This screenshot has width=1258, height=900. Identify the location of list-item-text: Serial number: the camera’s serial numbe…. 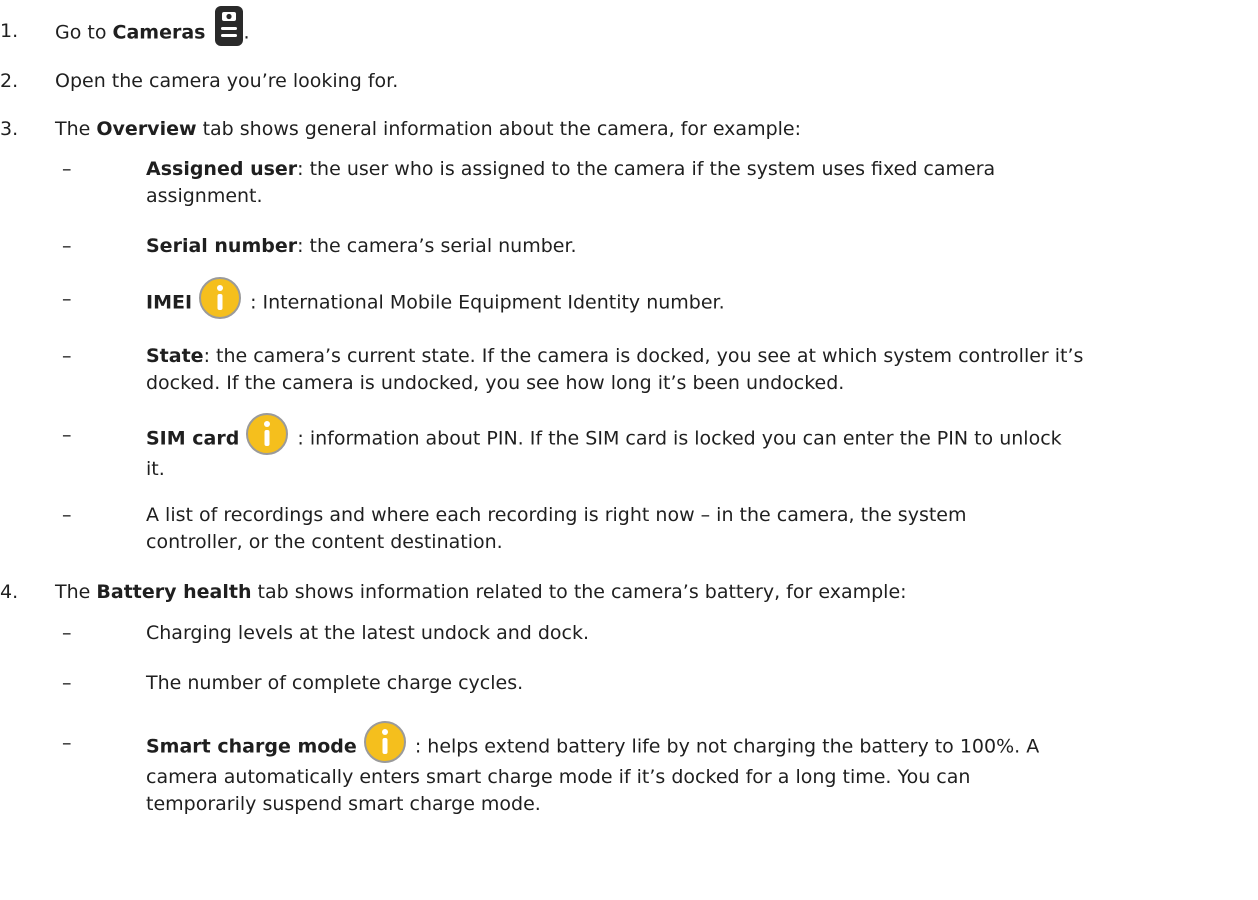
(696, 246).